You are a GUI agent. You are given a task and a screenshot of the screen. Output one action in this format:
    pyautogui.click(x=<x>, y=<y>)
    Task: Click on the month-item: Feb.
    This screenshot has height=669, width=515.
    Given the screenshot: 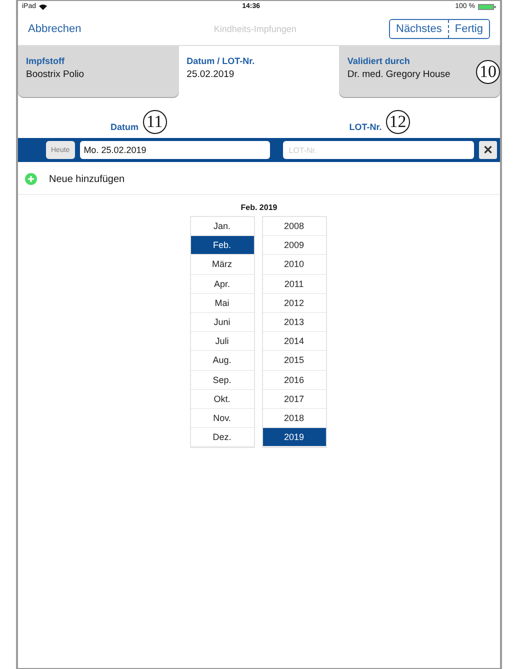 What is the action you would take?
    pyautogui.click(x=222, y=246)
    